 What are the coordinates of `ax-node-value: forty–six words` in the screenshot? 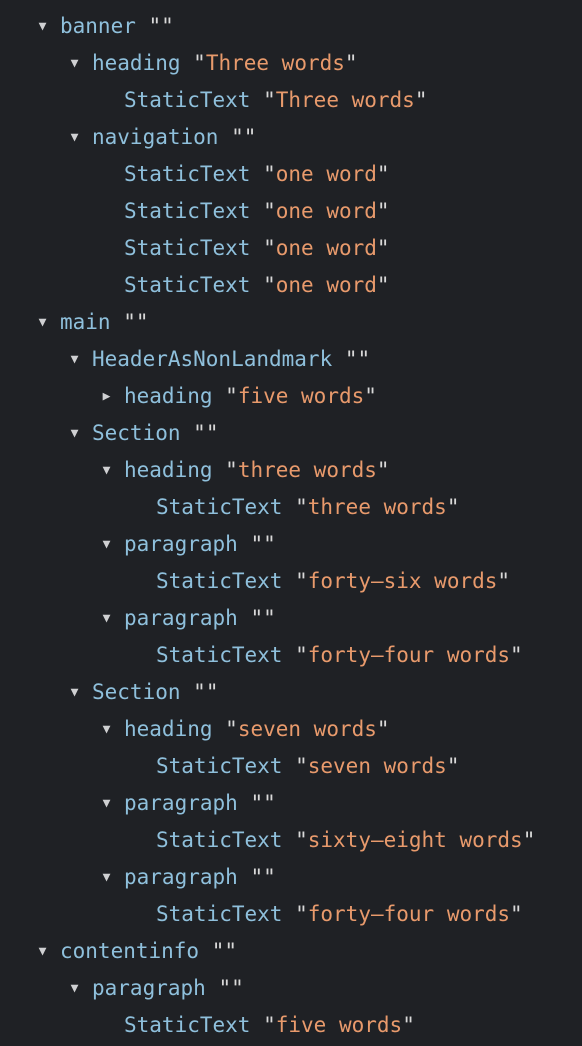 It's located at (402, 581).